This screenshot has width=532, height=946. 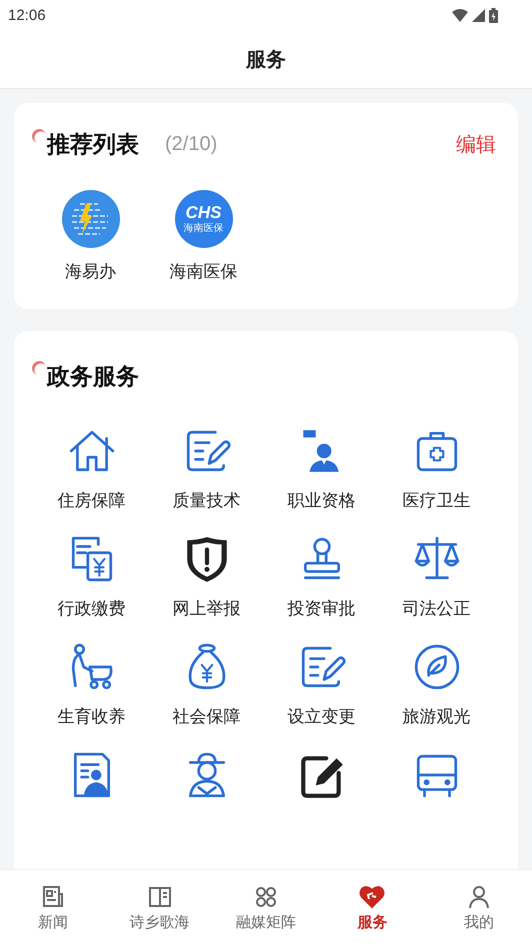 I want to click on service-label: 质量技术, so click(x=206, y=501).